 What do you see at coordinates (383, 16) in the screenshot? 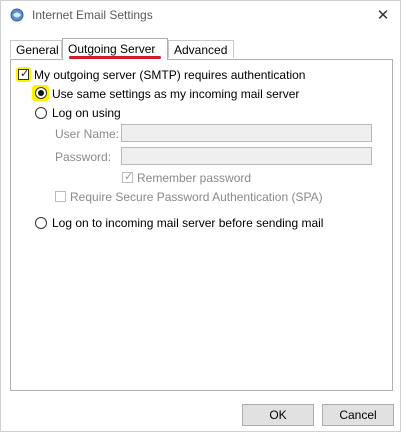
I see `close-icon: ✕` at bounding box center [383, 16].